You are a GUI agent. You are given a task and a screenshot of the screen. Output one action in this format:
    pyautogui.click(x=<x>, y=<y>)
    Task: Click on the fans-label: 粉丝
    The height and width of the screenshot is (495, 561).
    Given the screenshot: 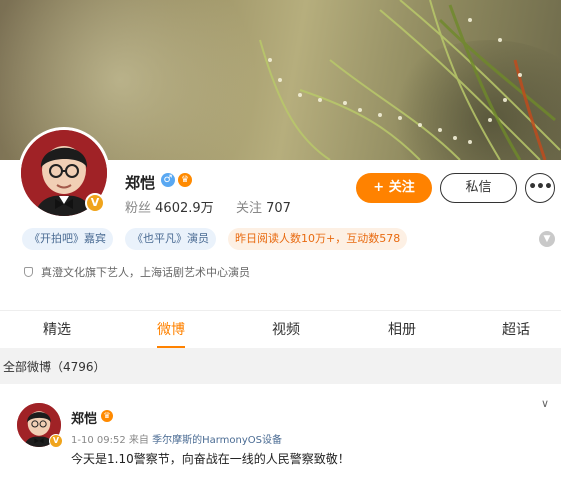 What is the action you would take?
    pyautogui.click(x=138, y=208)
    